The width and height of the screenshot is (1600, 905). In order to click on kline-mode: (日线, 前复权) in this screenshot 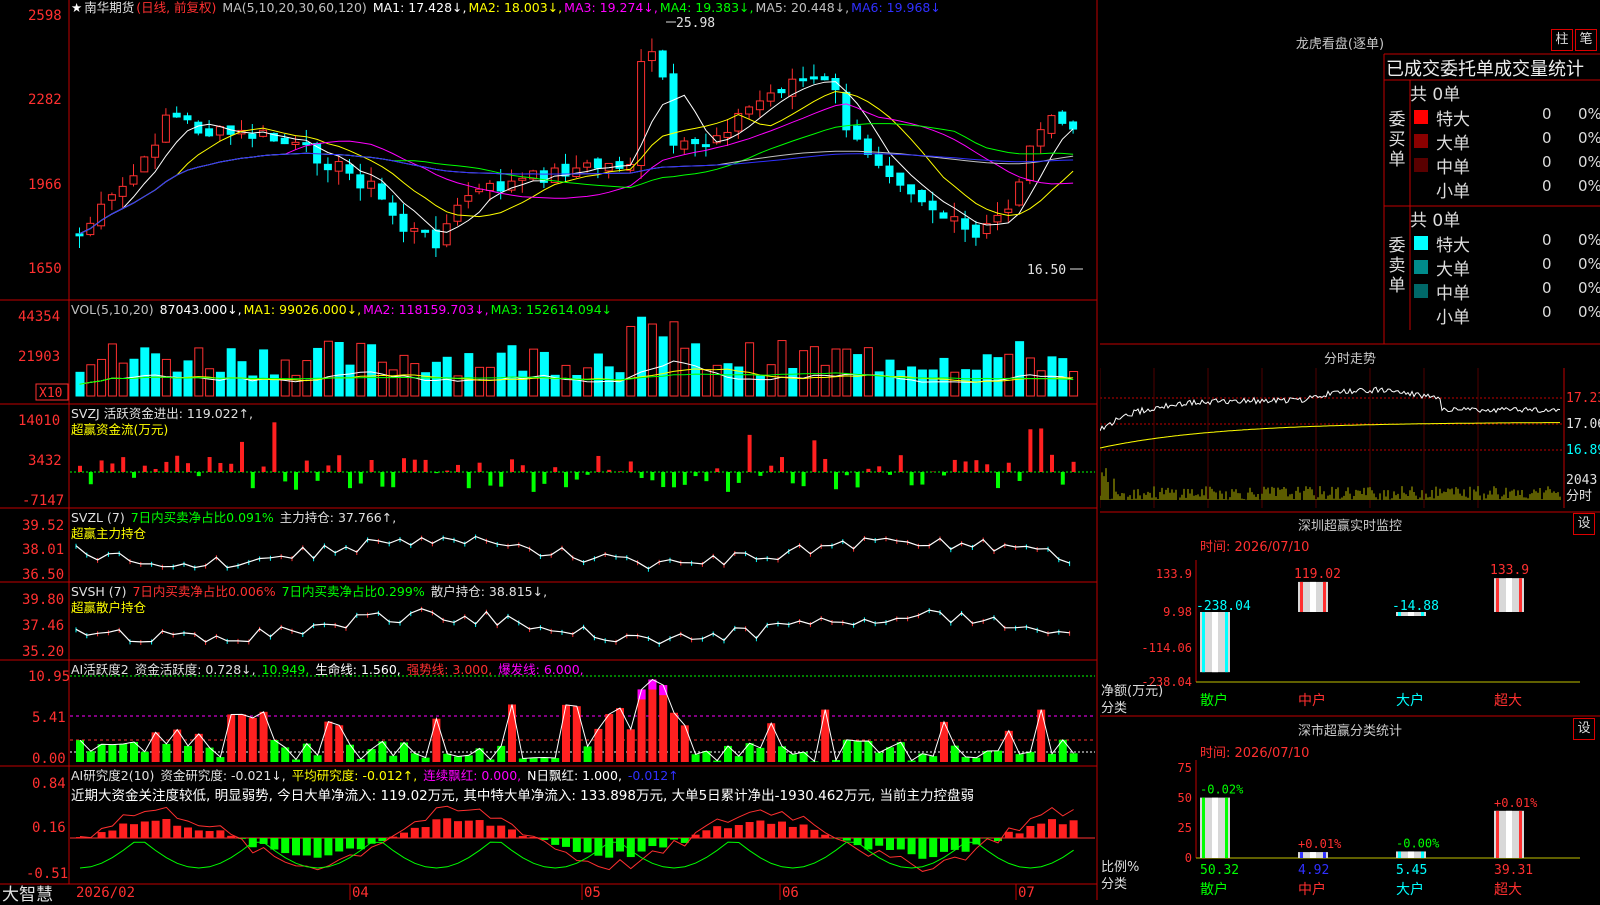, I will do `click(176, 7)`.